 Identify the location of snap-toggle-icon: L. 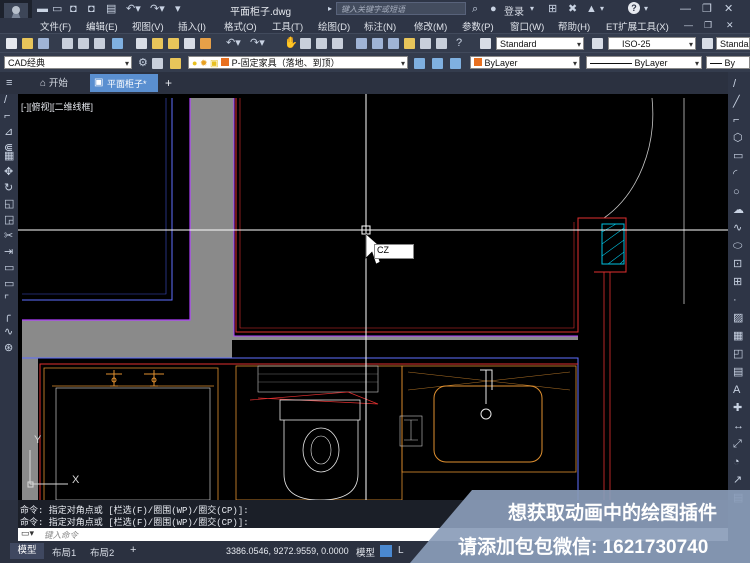
(401, 550).